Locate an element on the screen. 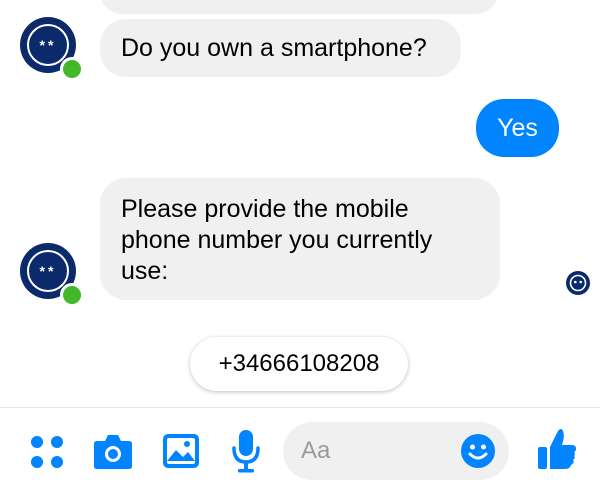 The width and height of the screenshot is (600, 494). message-line: phone number you currently is located at coordinates (277, 240).